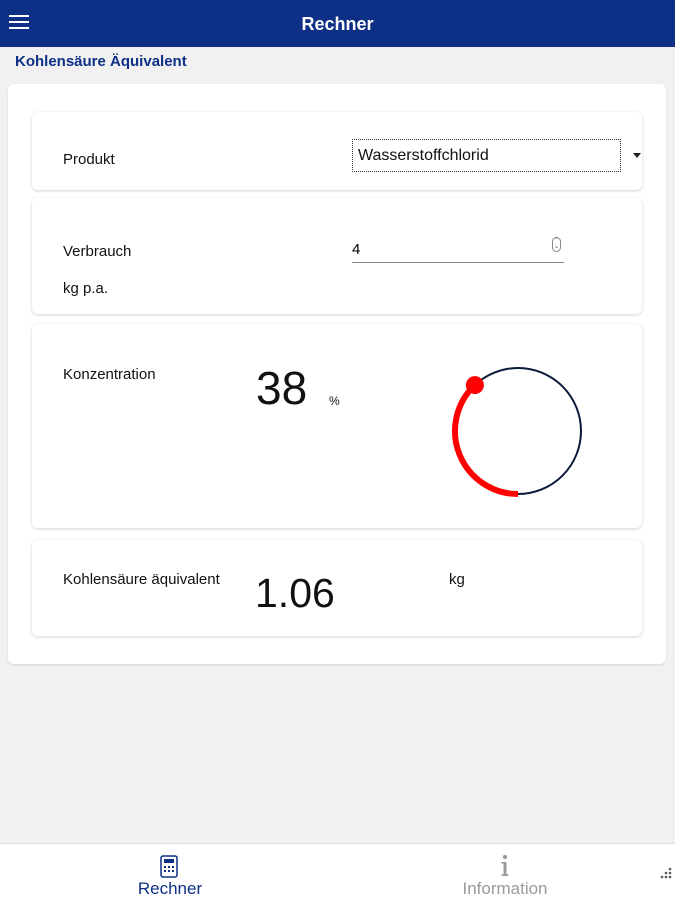  What do you see at coordinates (86, 288) in the screenshot?
I see `consumption-unit: kg p.a.` at bounding box center [86, 288].